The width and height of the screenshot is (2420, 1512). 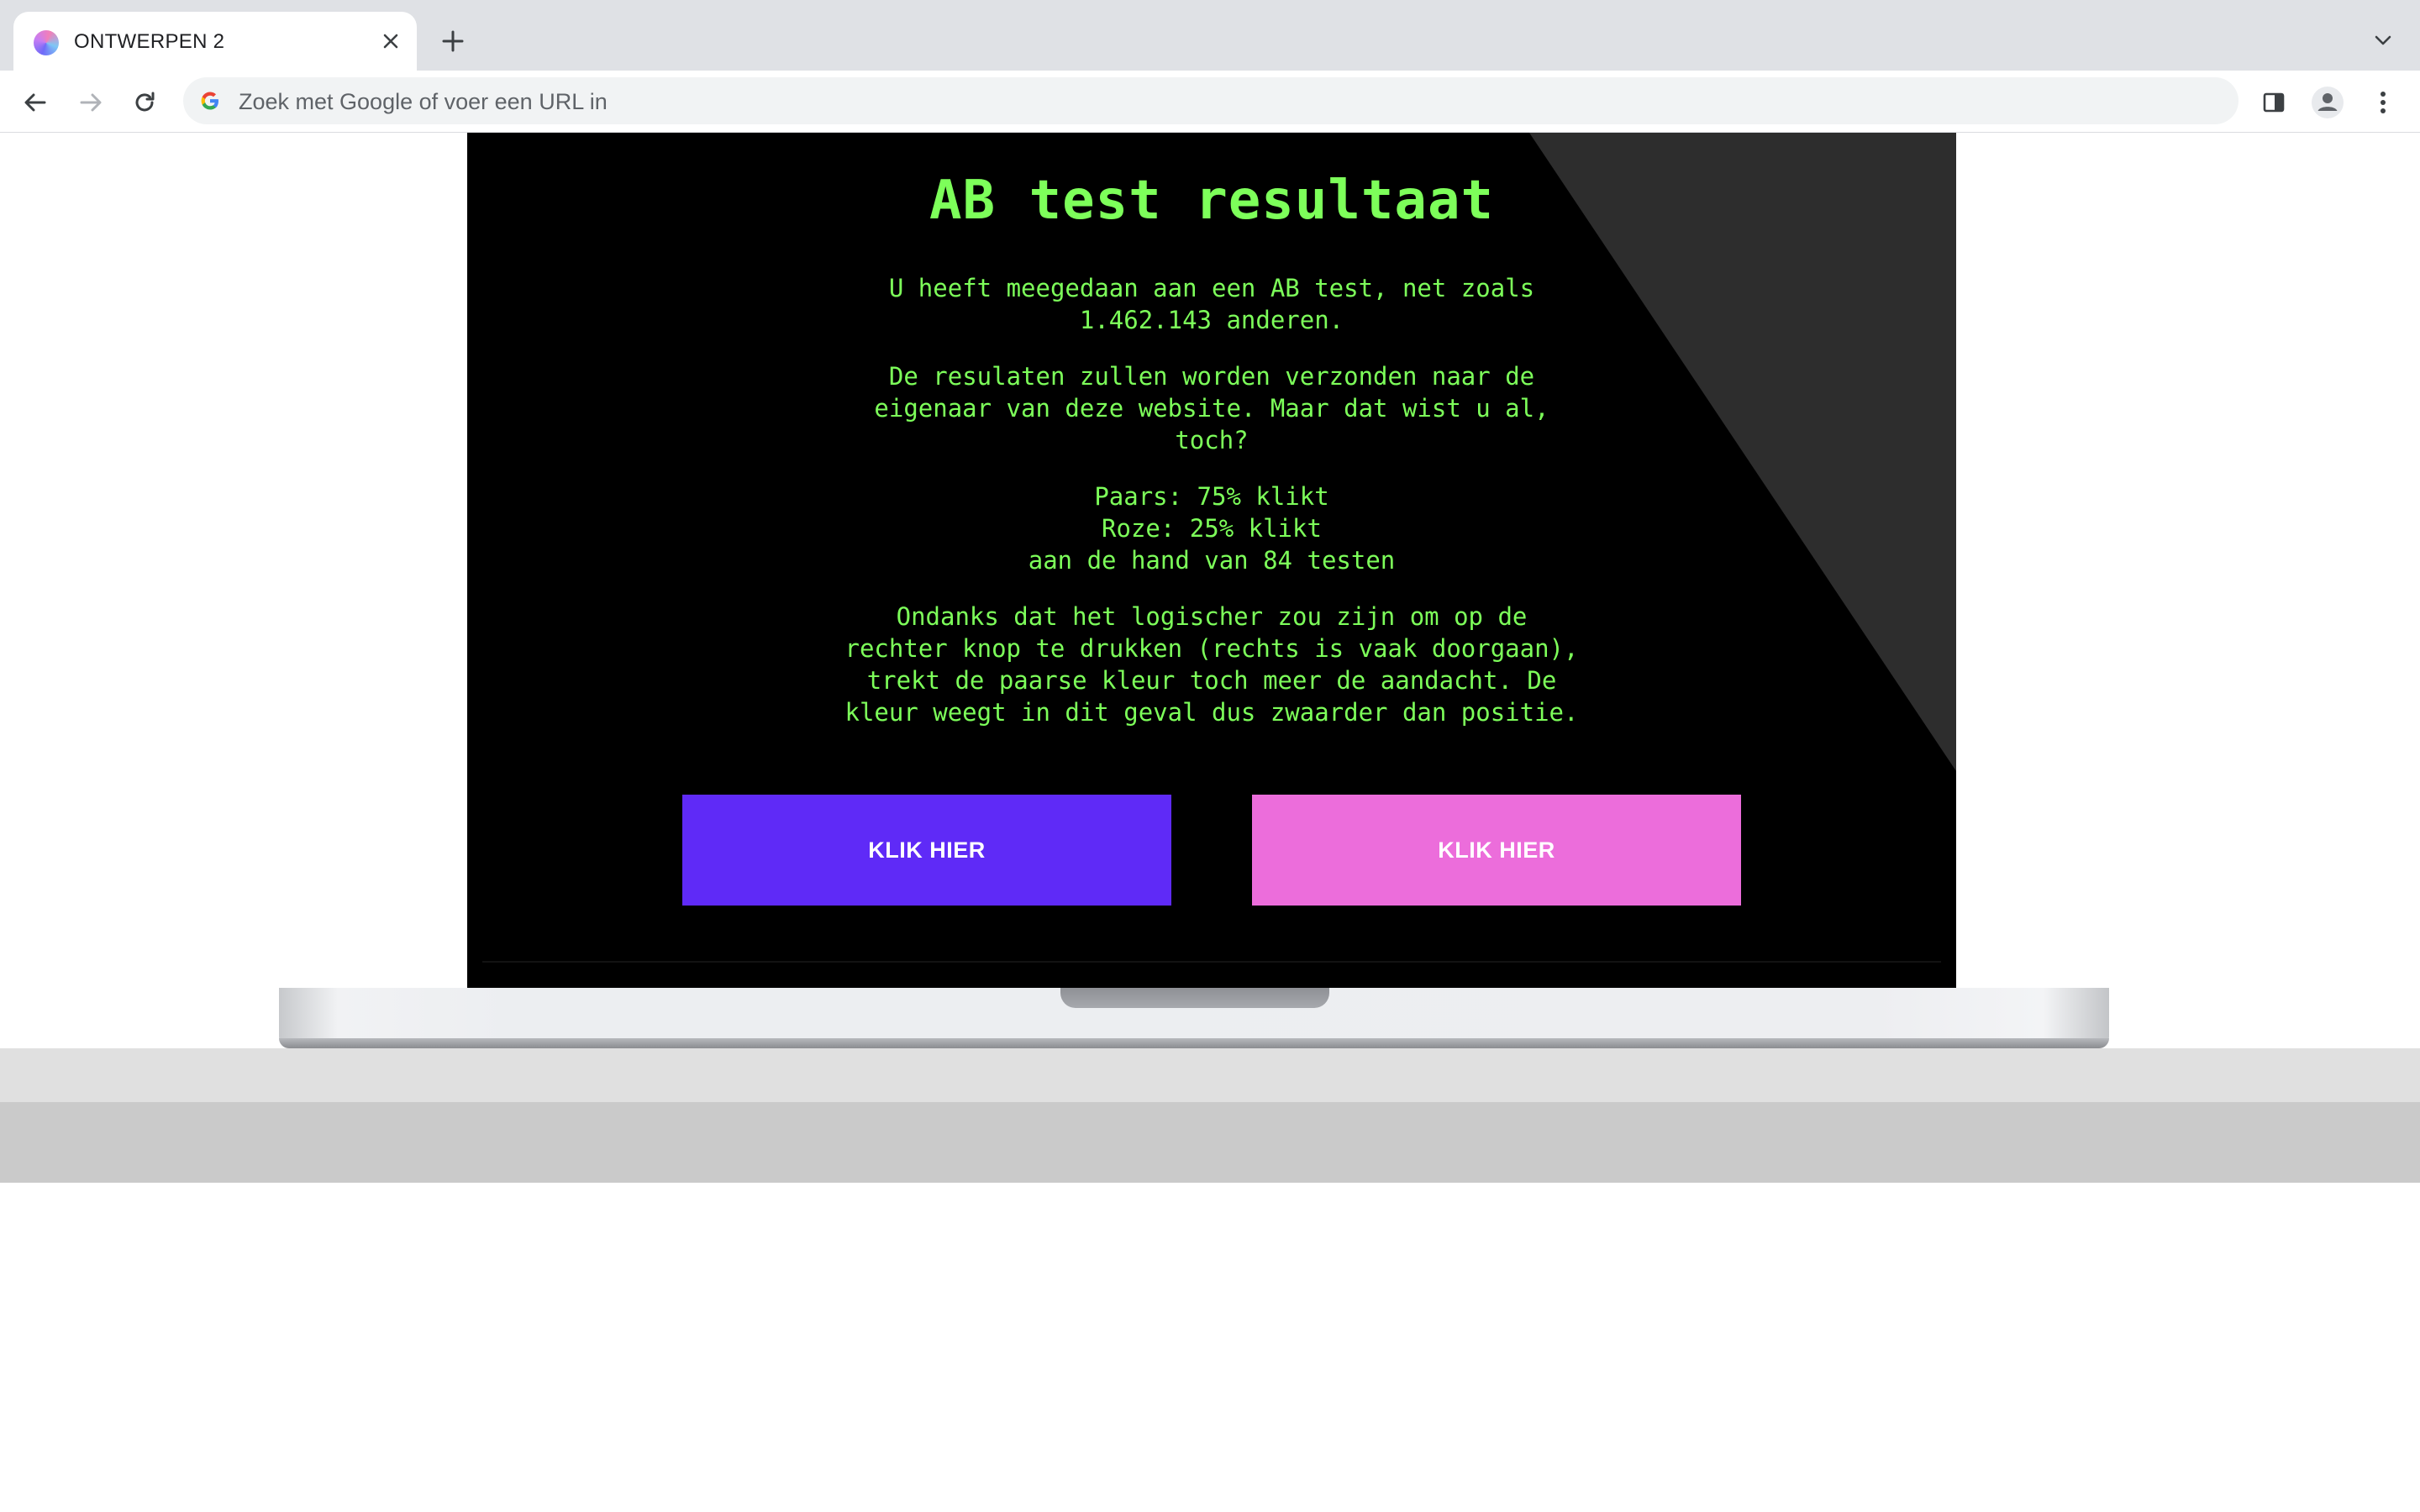 What do you see at coordinates (1195, 998) in the screenshot?
I see `laptop-notch` at bounding box center [1195, 998].